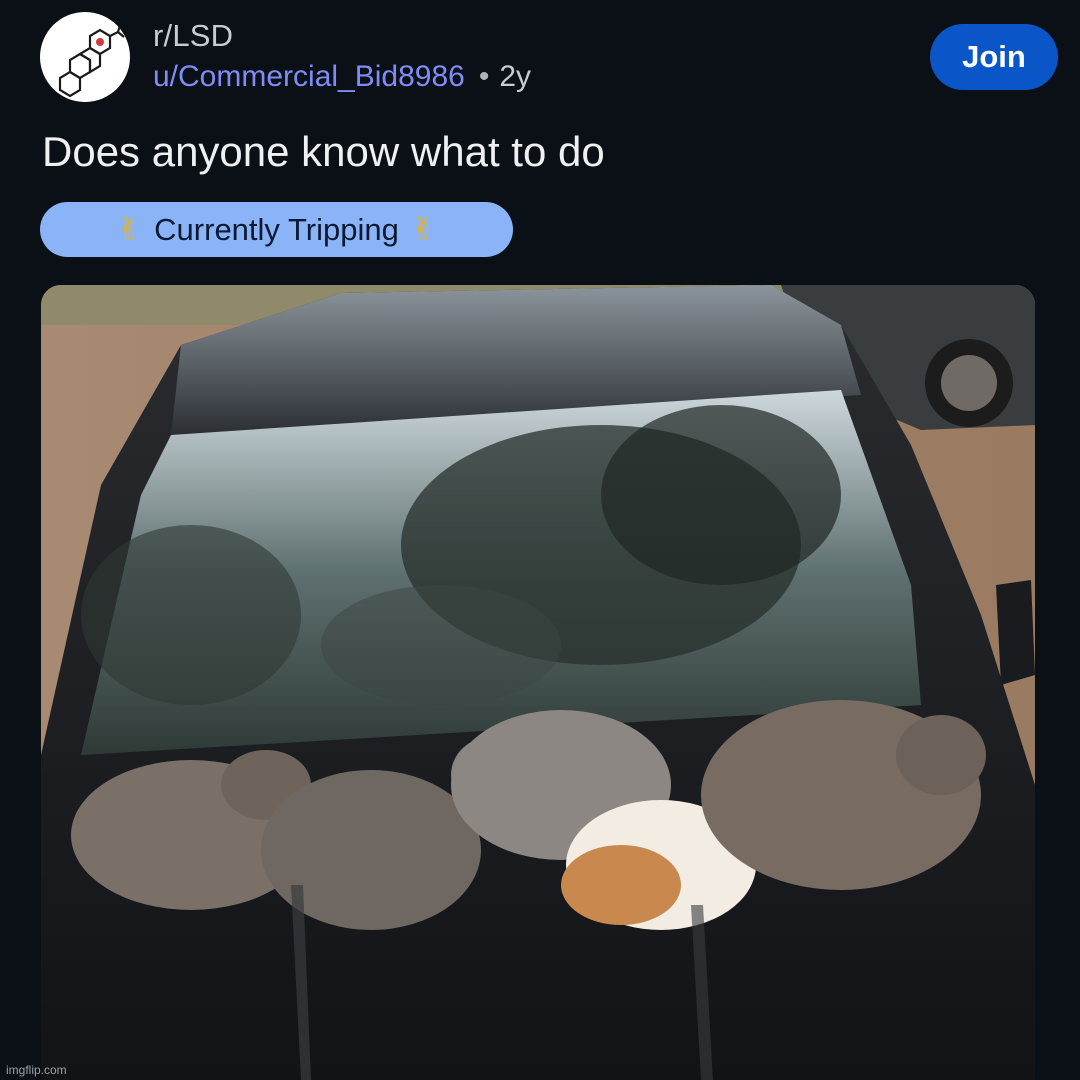  I want to click on post-title: Does anyone know what to do, so click(323, 152).